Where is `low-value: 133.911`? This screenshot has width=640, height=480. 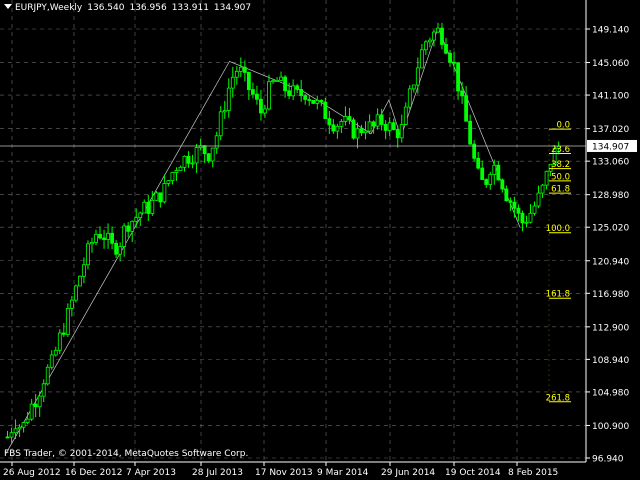 low-value: 133.911 is located at coordinates (190, 8).